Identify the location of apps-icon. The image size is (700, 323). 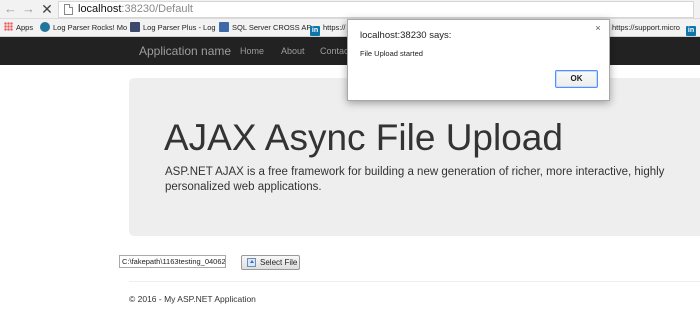
(8, 26).